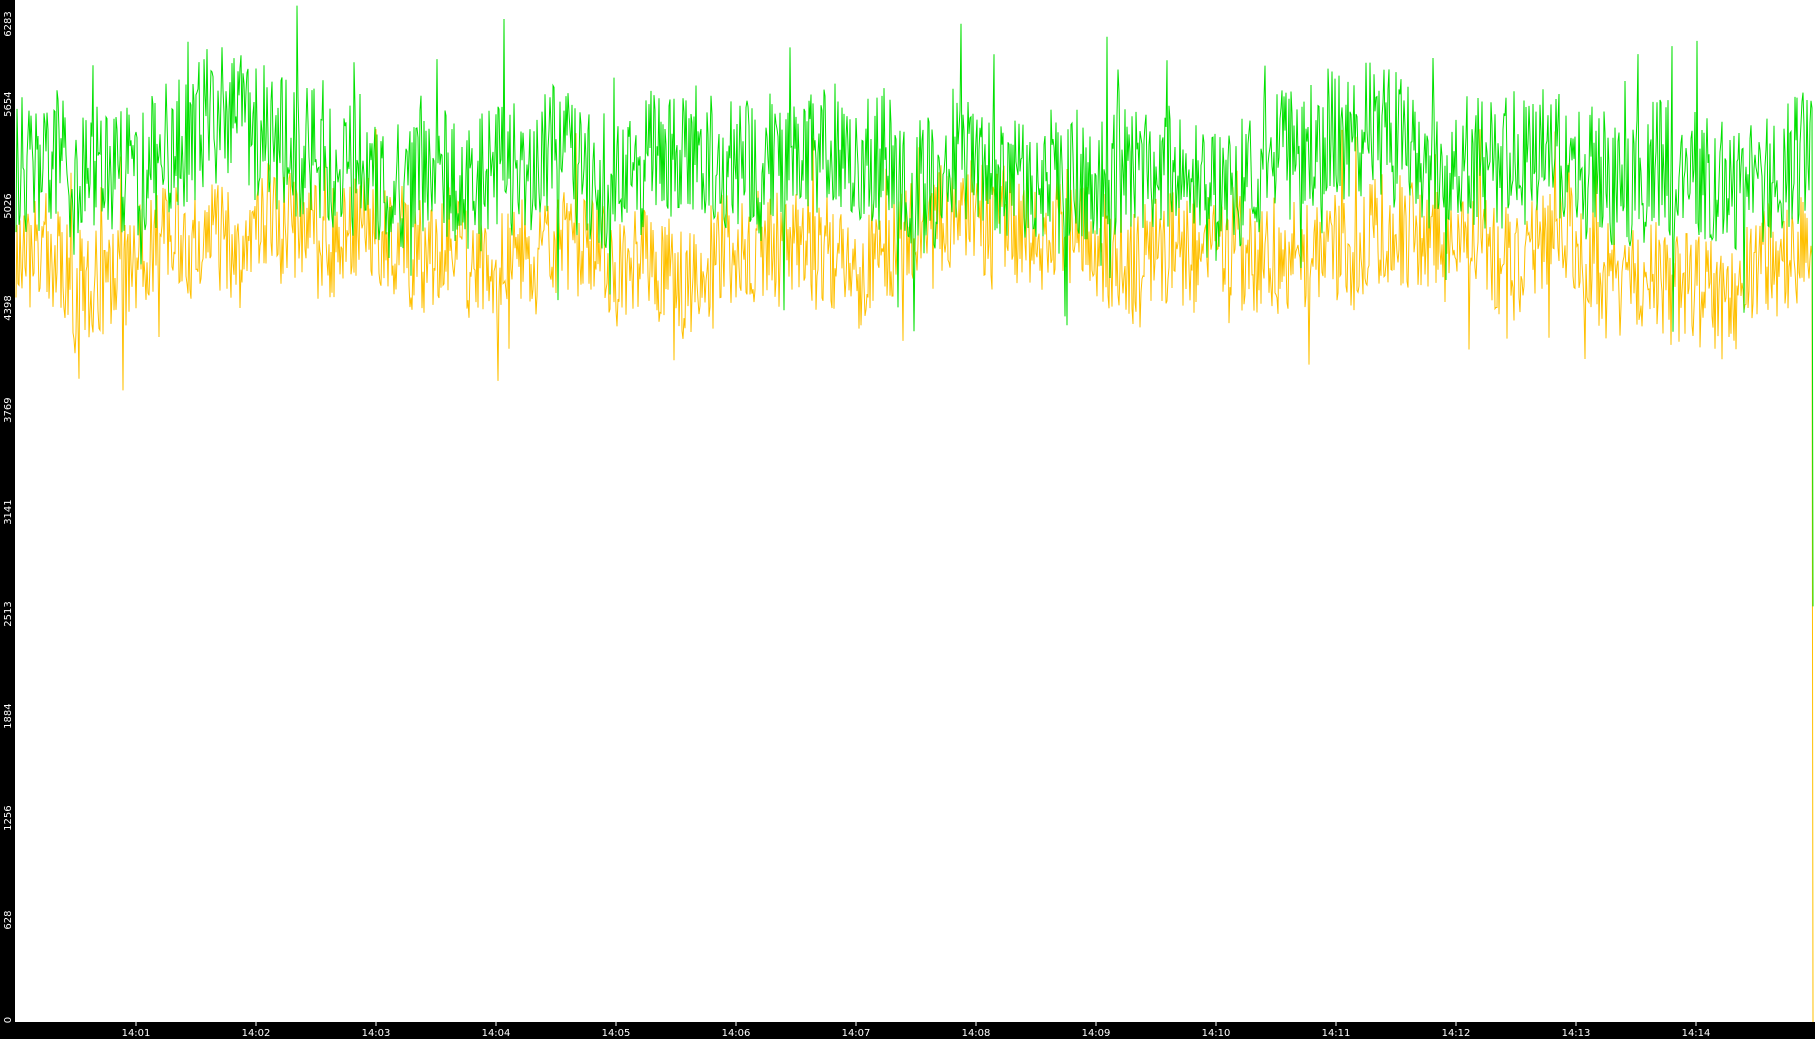 This screenshot has width=1815, height=1039. What do you see at coordinates (1336, 1033) in the screenshot?
I see `x-tick-label: 14:11` at bounding box center [1336, 1033].